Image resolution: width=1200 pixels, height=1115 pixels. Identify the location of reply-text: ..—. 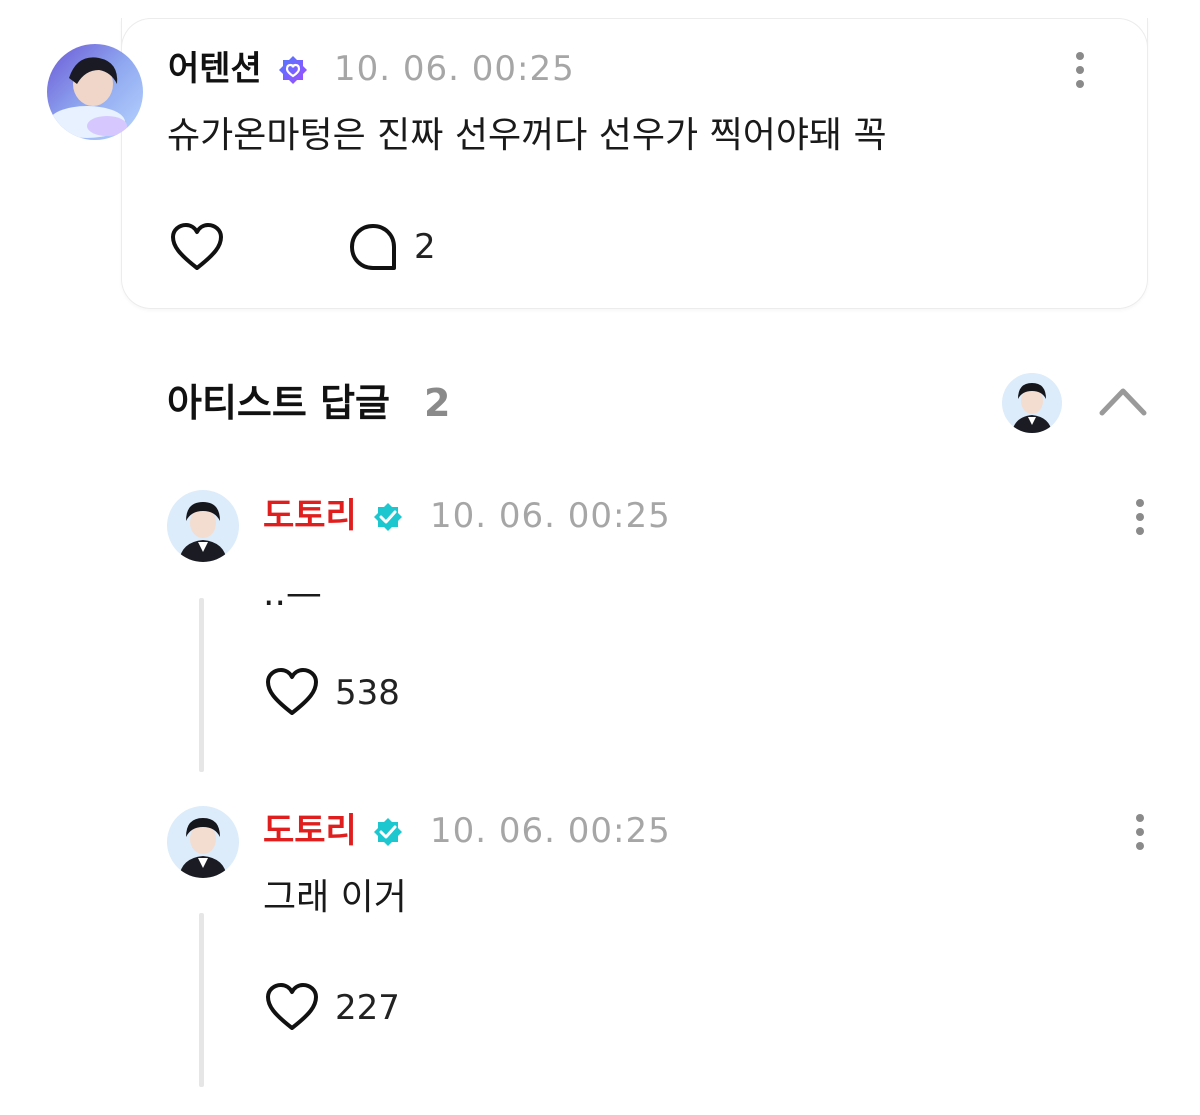
(292, 593).